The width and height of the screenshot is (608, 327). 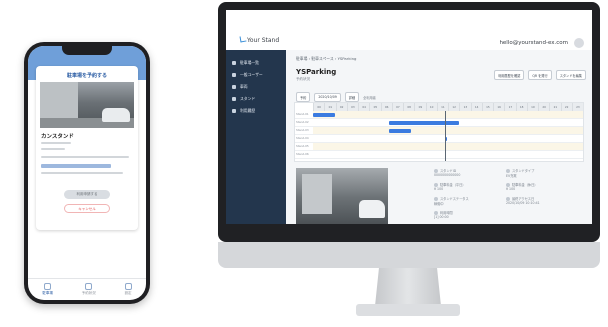 I want to click on sidebar-item-users: 一般ユーザー, so click(x=256, y=75).